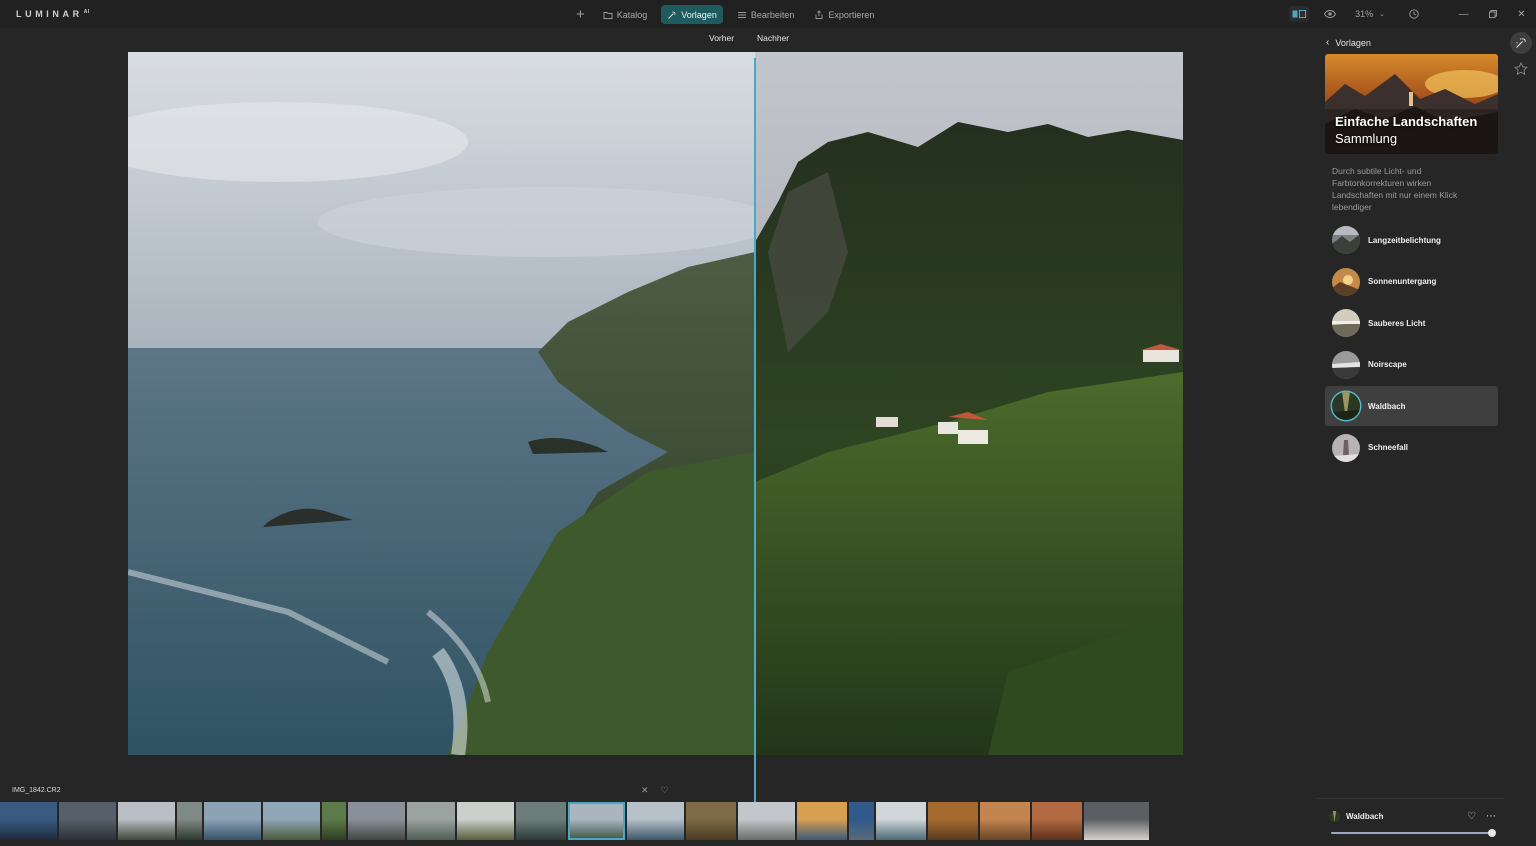 This screenshot has width=1536, height=846. I want to click on slider-fill, so click(1411, 833).